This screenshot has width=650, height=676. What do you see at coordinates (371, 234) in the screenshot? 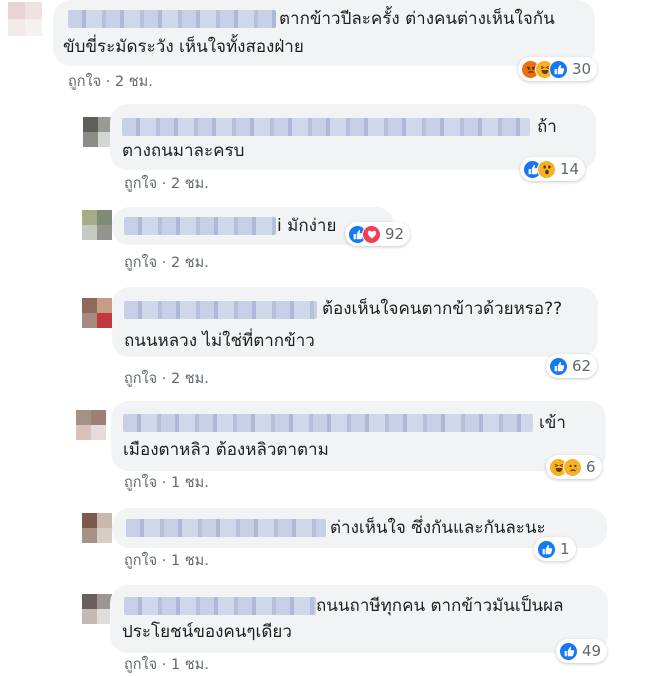
I see `love-icon` at bounding box center [371, 234].